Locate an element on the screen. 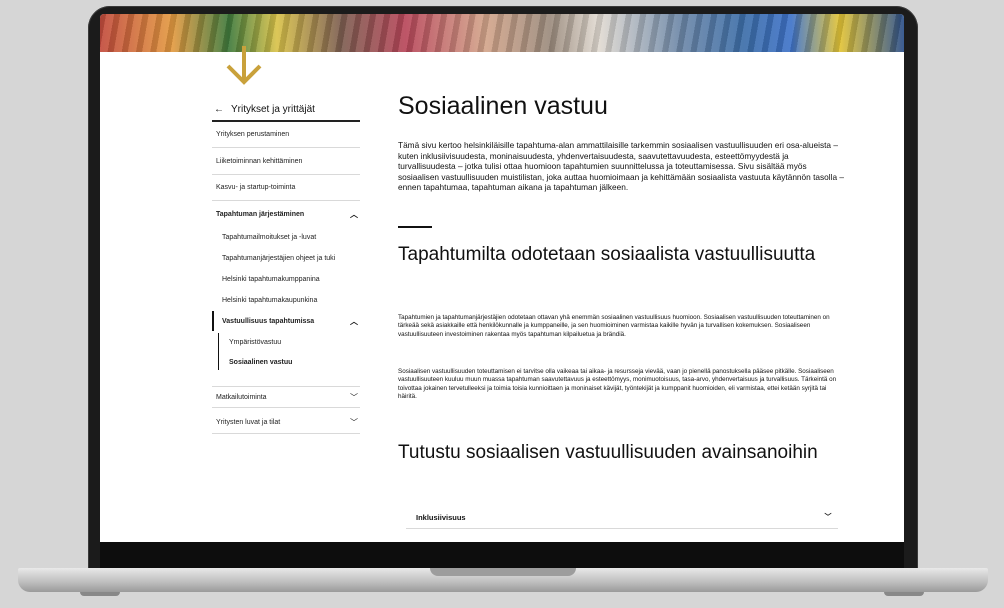 This screenshot has width=1004, height=608. sidebar-subitem-tapahtumakaupunkina: Helsinki tapahtumakaupunkina is located at coordinates (286, 300).